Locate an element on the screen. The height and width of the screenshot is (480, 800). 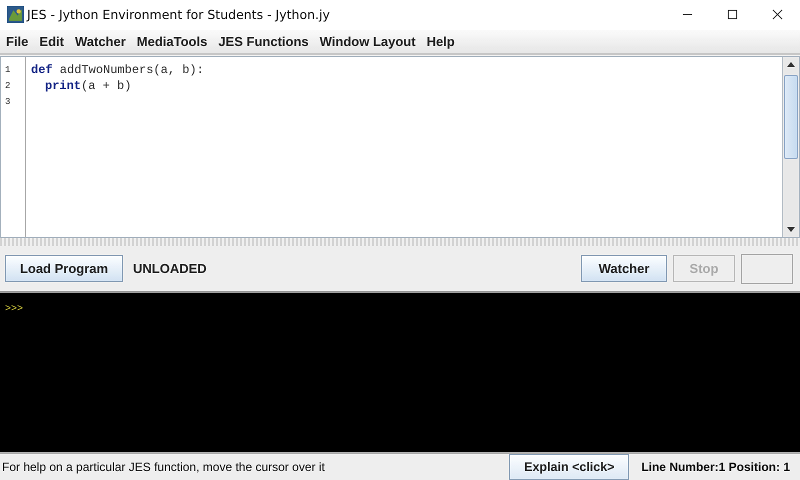
line-number: 2 is located at coordinates (8, 86).